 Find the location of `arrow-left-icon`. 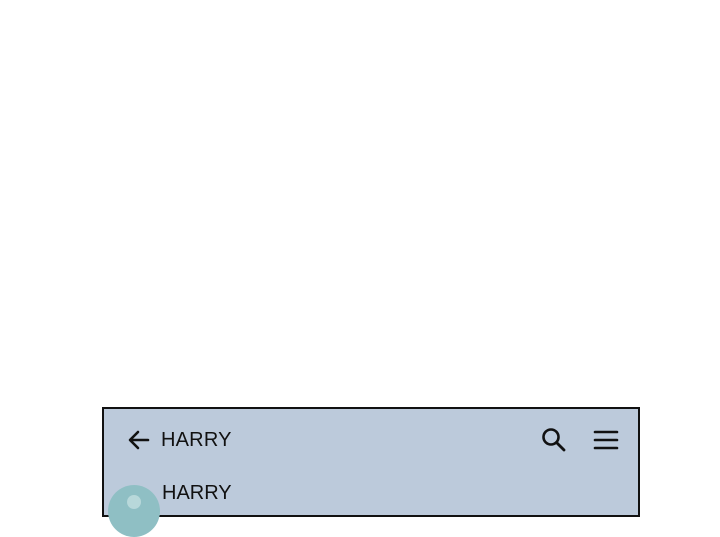

arrow-left-icon is located at coordinates (139, 440).